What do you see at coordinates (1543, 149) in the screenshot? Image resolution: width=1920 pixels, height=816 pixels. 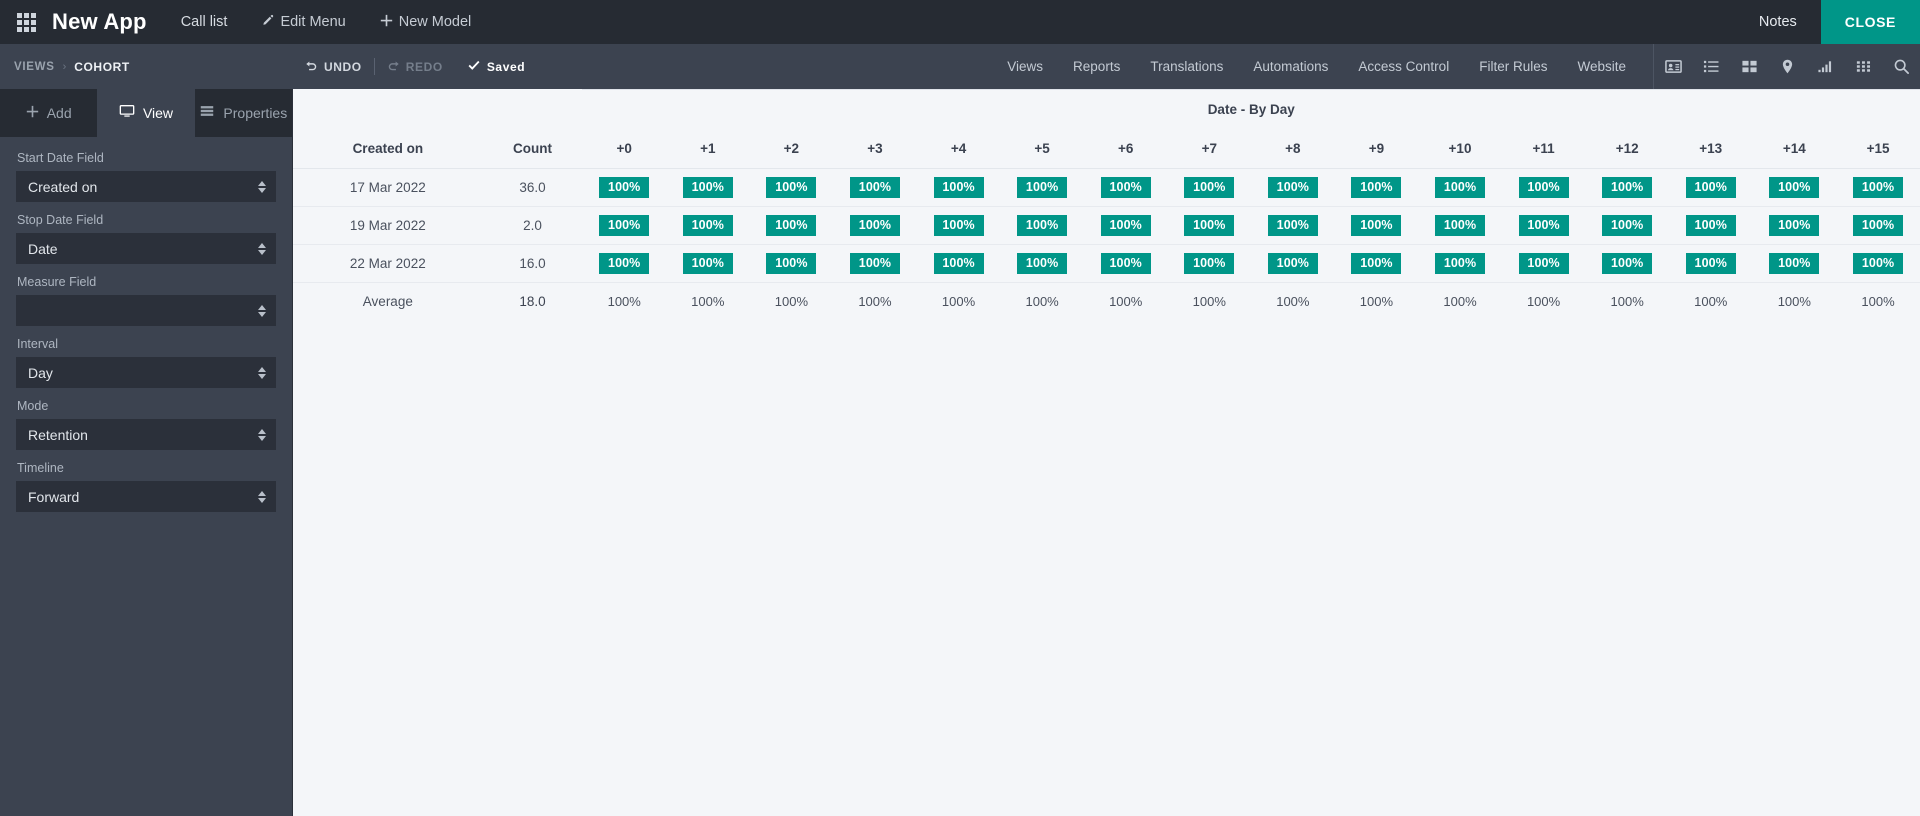 I see `column-header-period-11: +11` at bounding box center [1543, 149].